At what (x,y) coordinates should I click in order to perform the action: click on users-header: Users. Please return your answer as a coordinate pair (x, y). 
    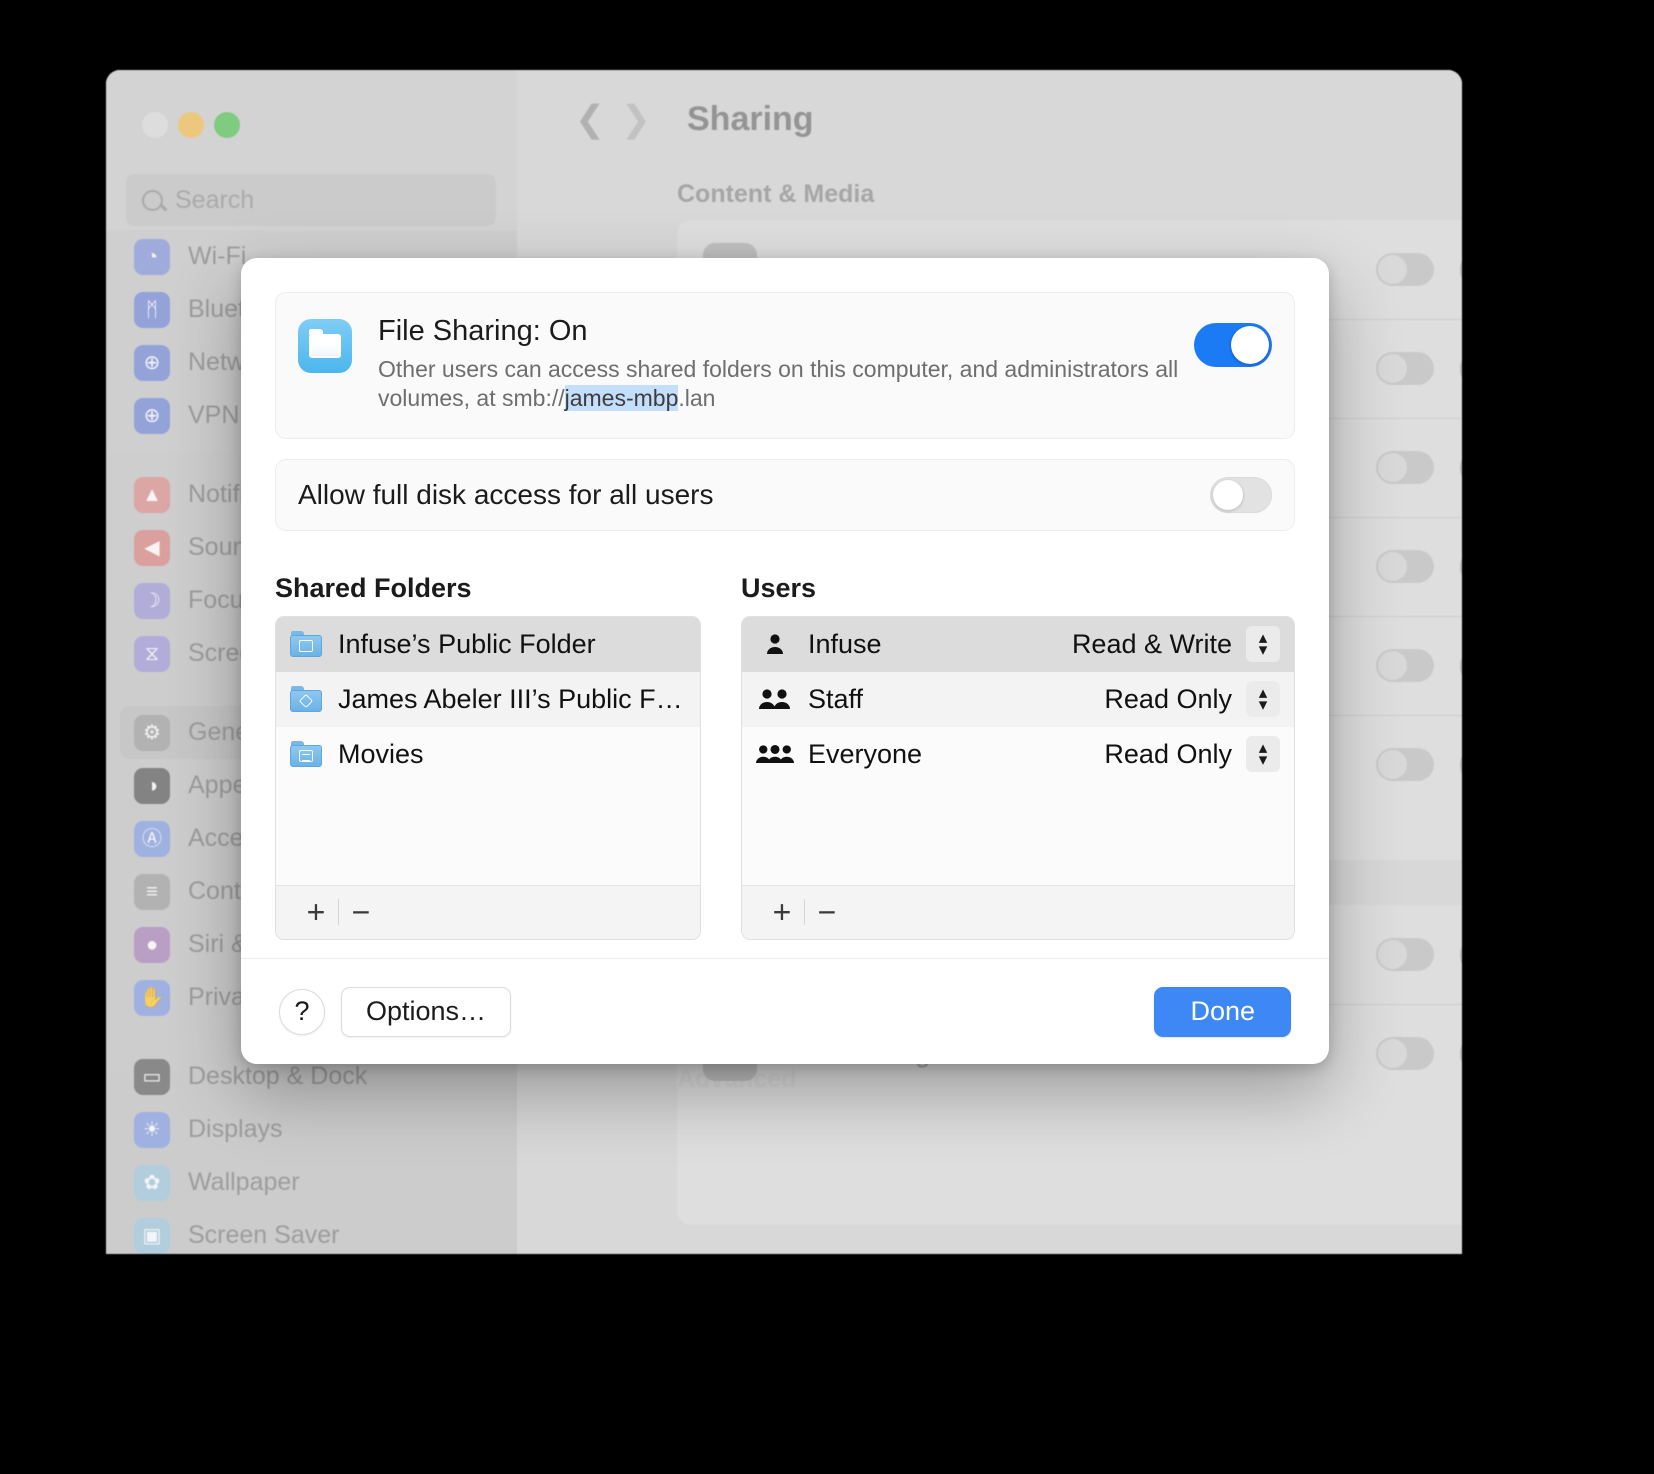
    Looking at the image, I should click on (779, 587).